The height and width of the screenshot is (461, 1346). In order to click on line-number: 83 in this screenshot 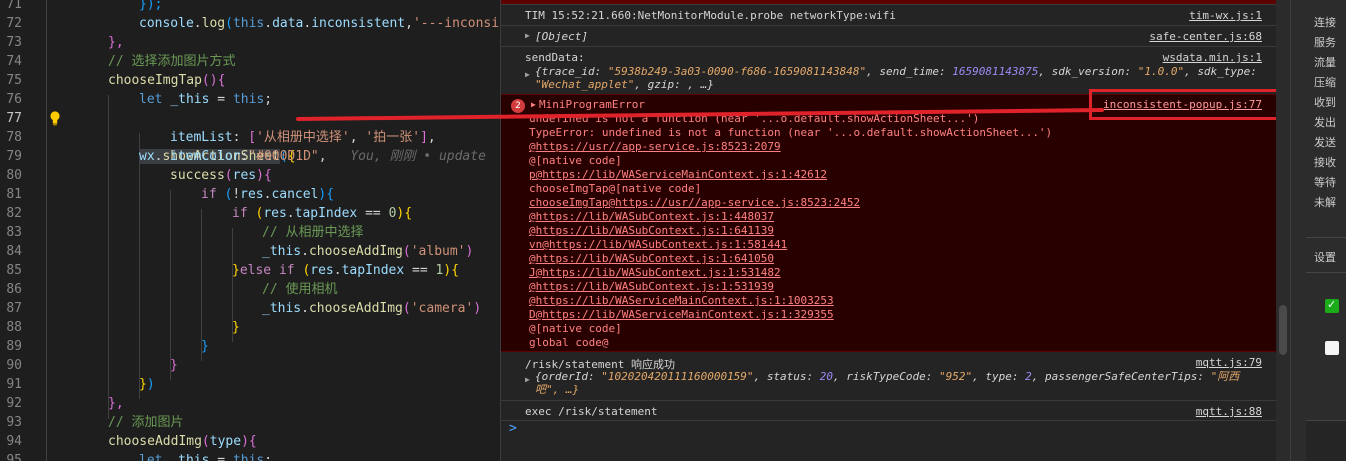, I will do `click(14, 232)`.